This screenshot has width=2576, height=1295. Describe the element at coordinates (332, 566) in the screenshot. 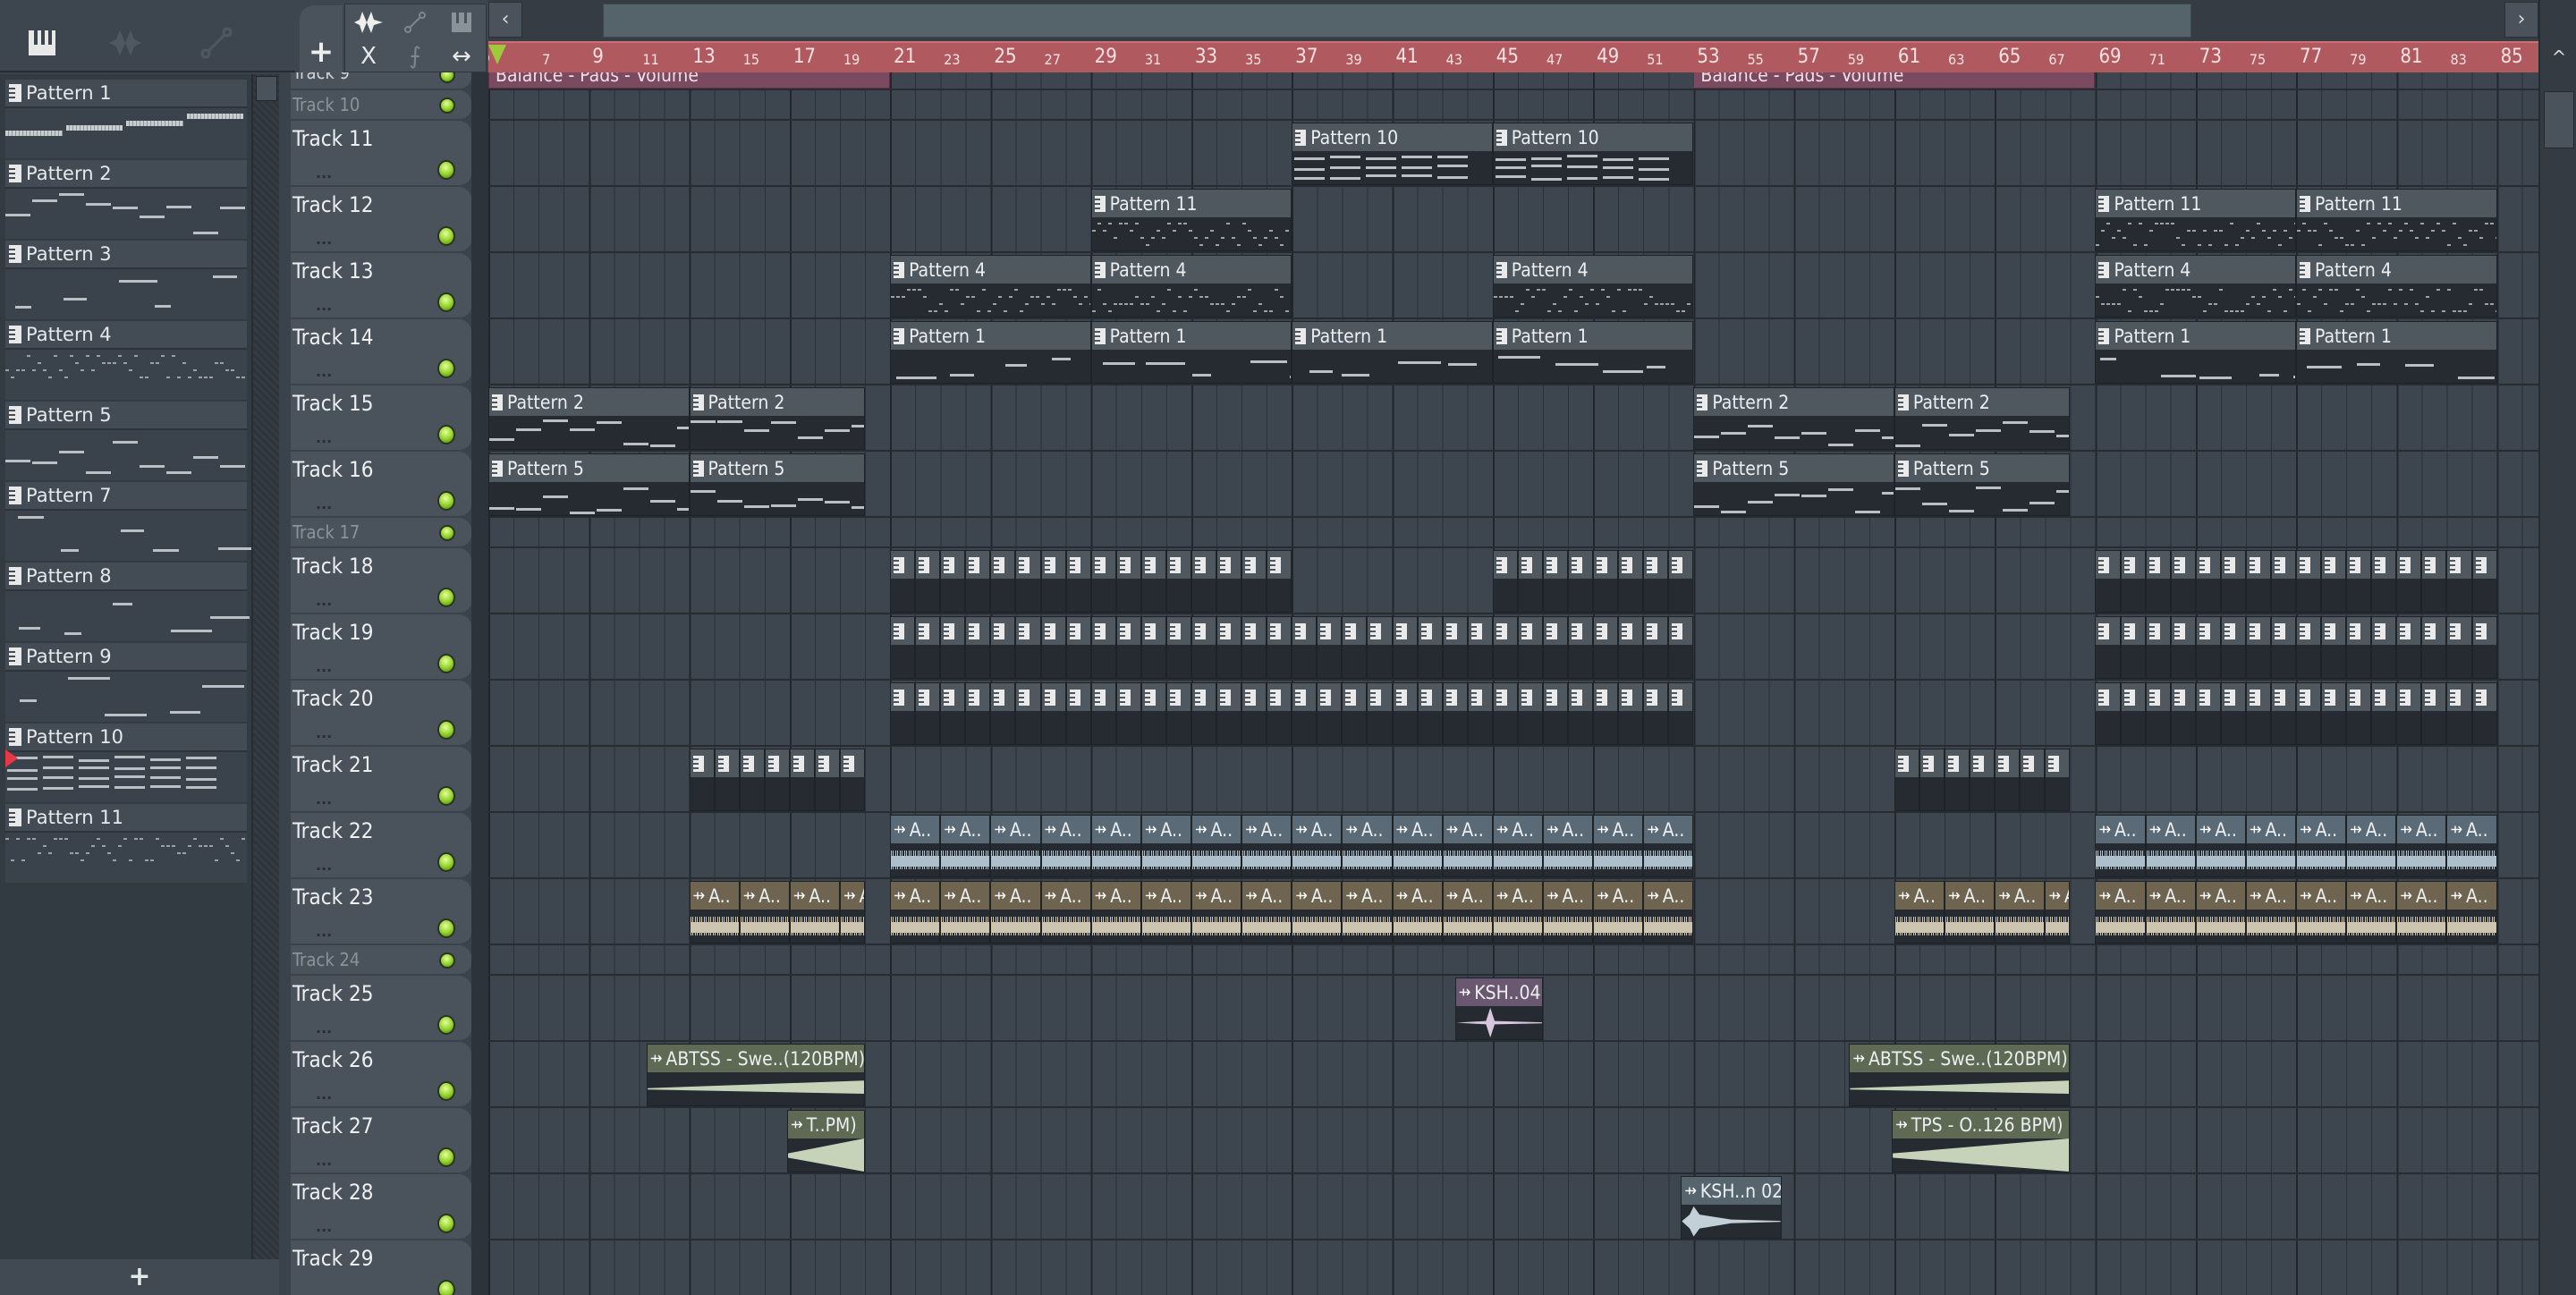

I see `track-name: Track 18` at that location.